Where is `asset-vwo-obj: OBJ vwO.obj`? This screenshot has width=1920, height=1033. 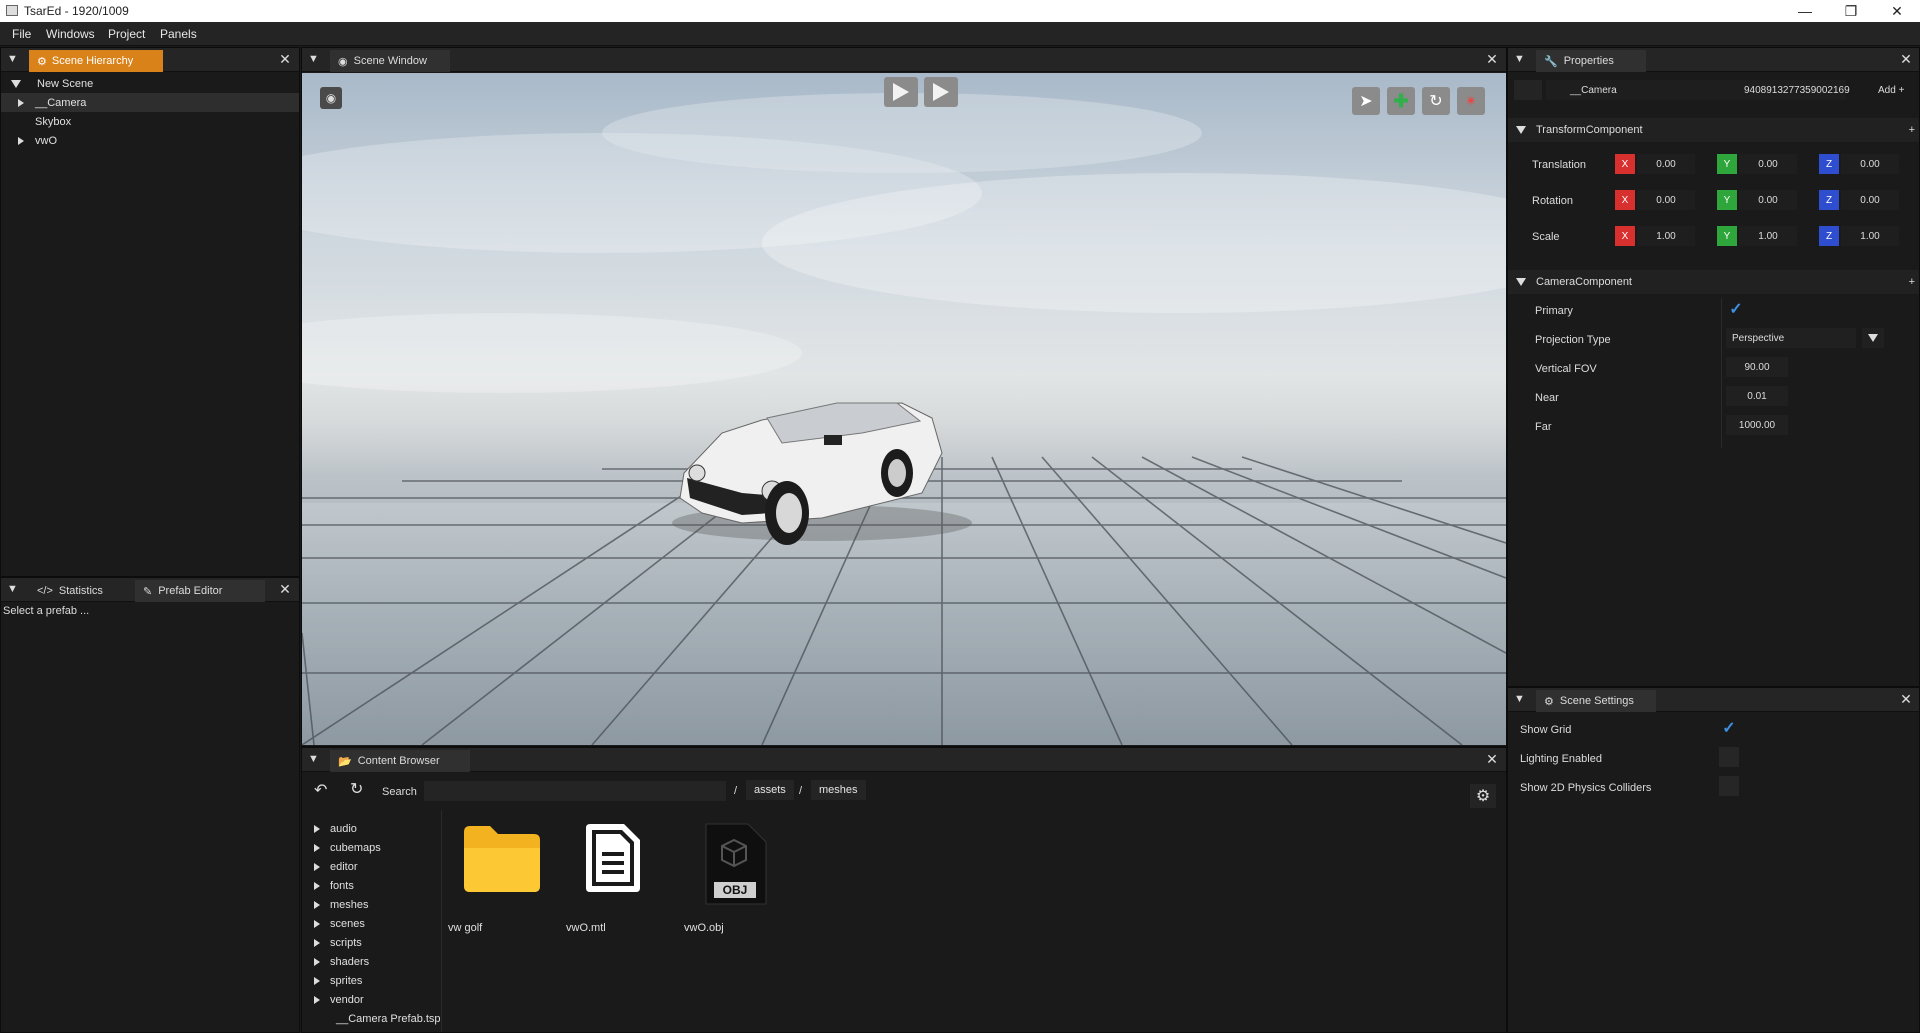 asset-vwo-obj: OBJ vwO.obj is located at coordinates (738, 878).